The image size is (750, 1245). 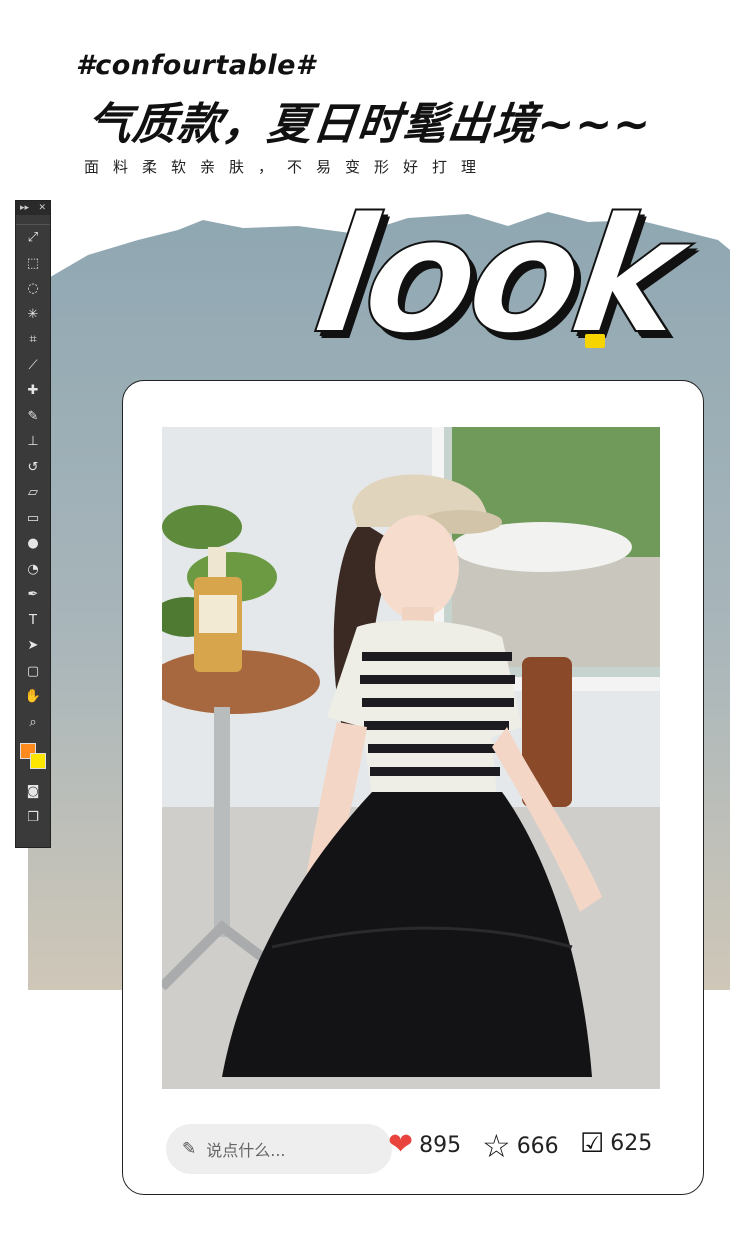 What do you see at coordinates (33, 792) in the screenshot?
I see `quick-mask-icon: ◙` at bounding box center [33, 792].